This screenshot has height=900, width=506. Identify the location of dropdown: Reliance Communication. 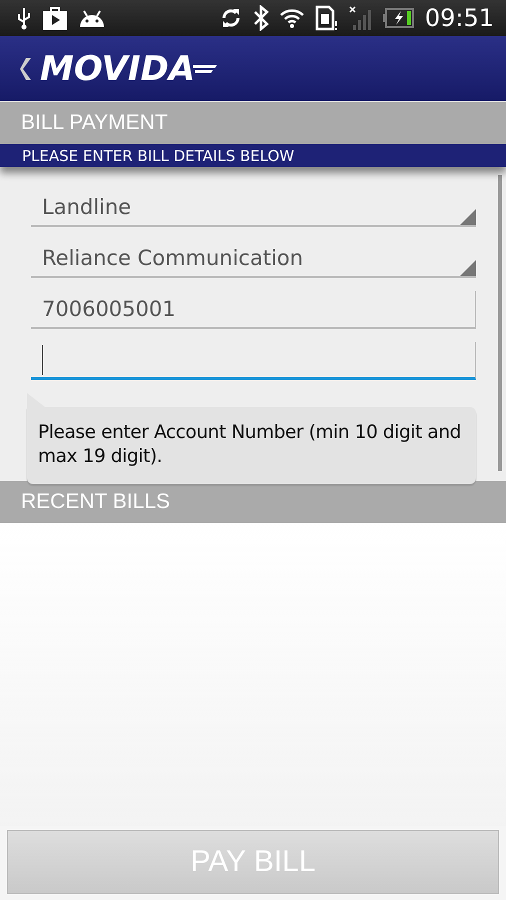
(253, 259).